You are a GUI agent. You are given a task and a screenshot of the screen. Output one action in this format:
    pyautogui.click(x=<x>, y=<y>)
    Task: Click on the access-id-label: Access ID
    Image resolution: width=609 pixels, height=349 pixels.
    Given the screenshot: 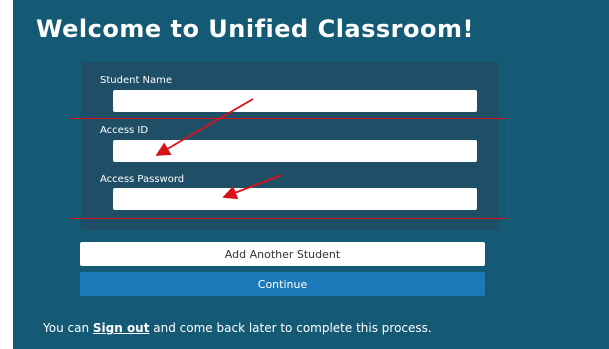 What is the action you would take?
    pyautogui.click(x=124, y=130)
    